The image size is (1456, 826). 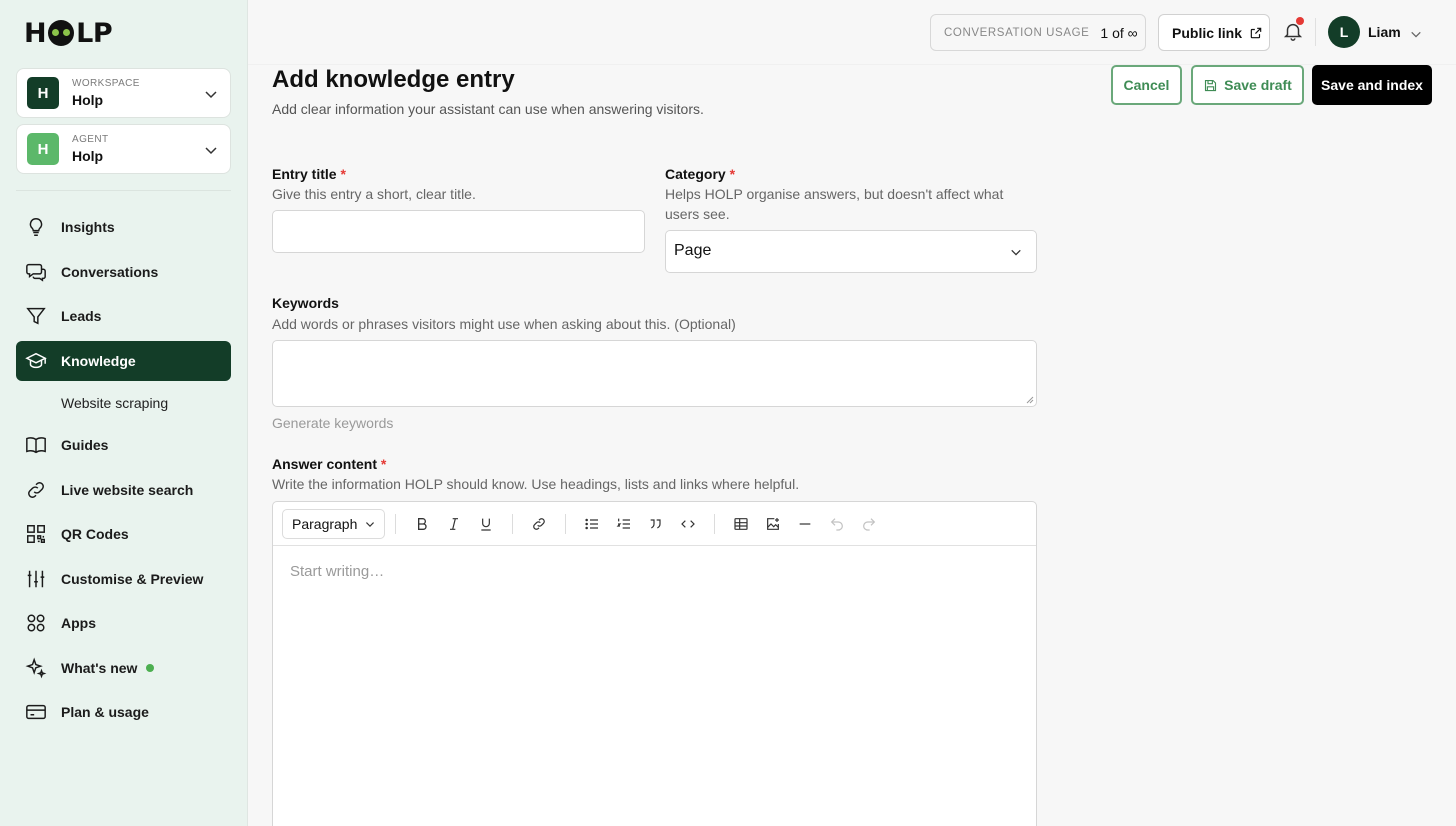 I want to click on horizontal-rule-button, so click(x=805, y=524).